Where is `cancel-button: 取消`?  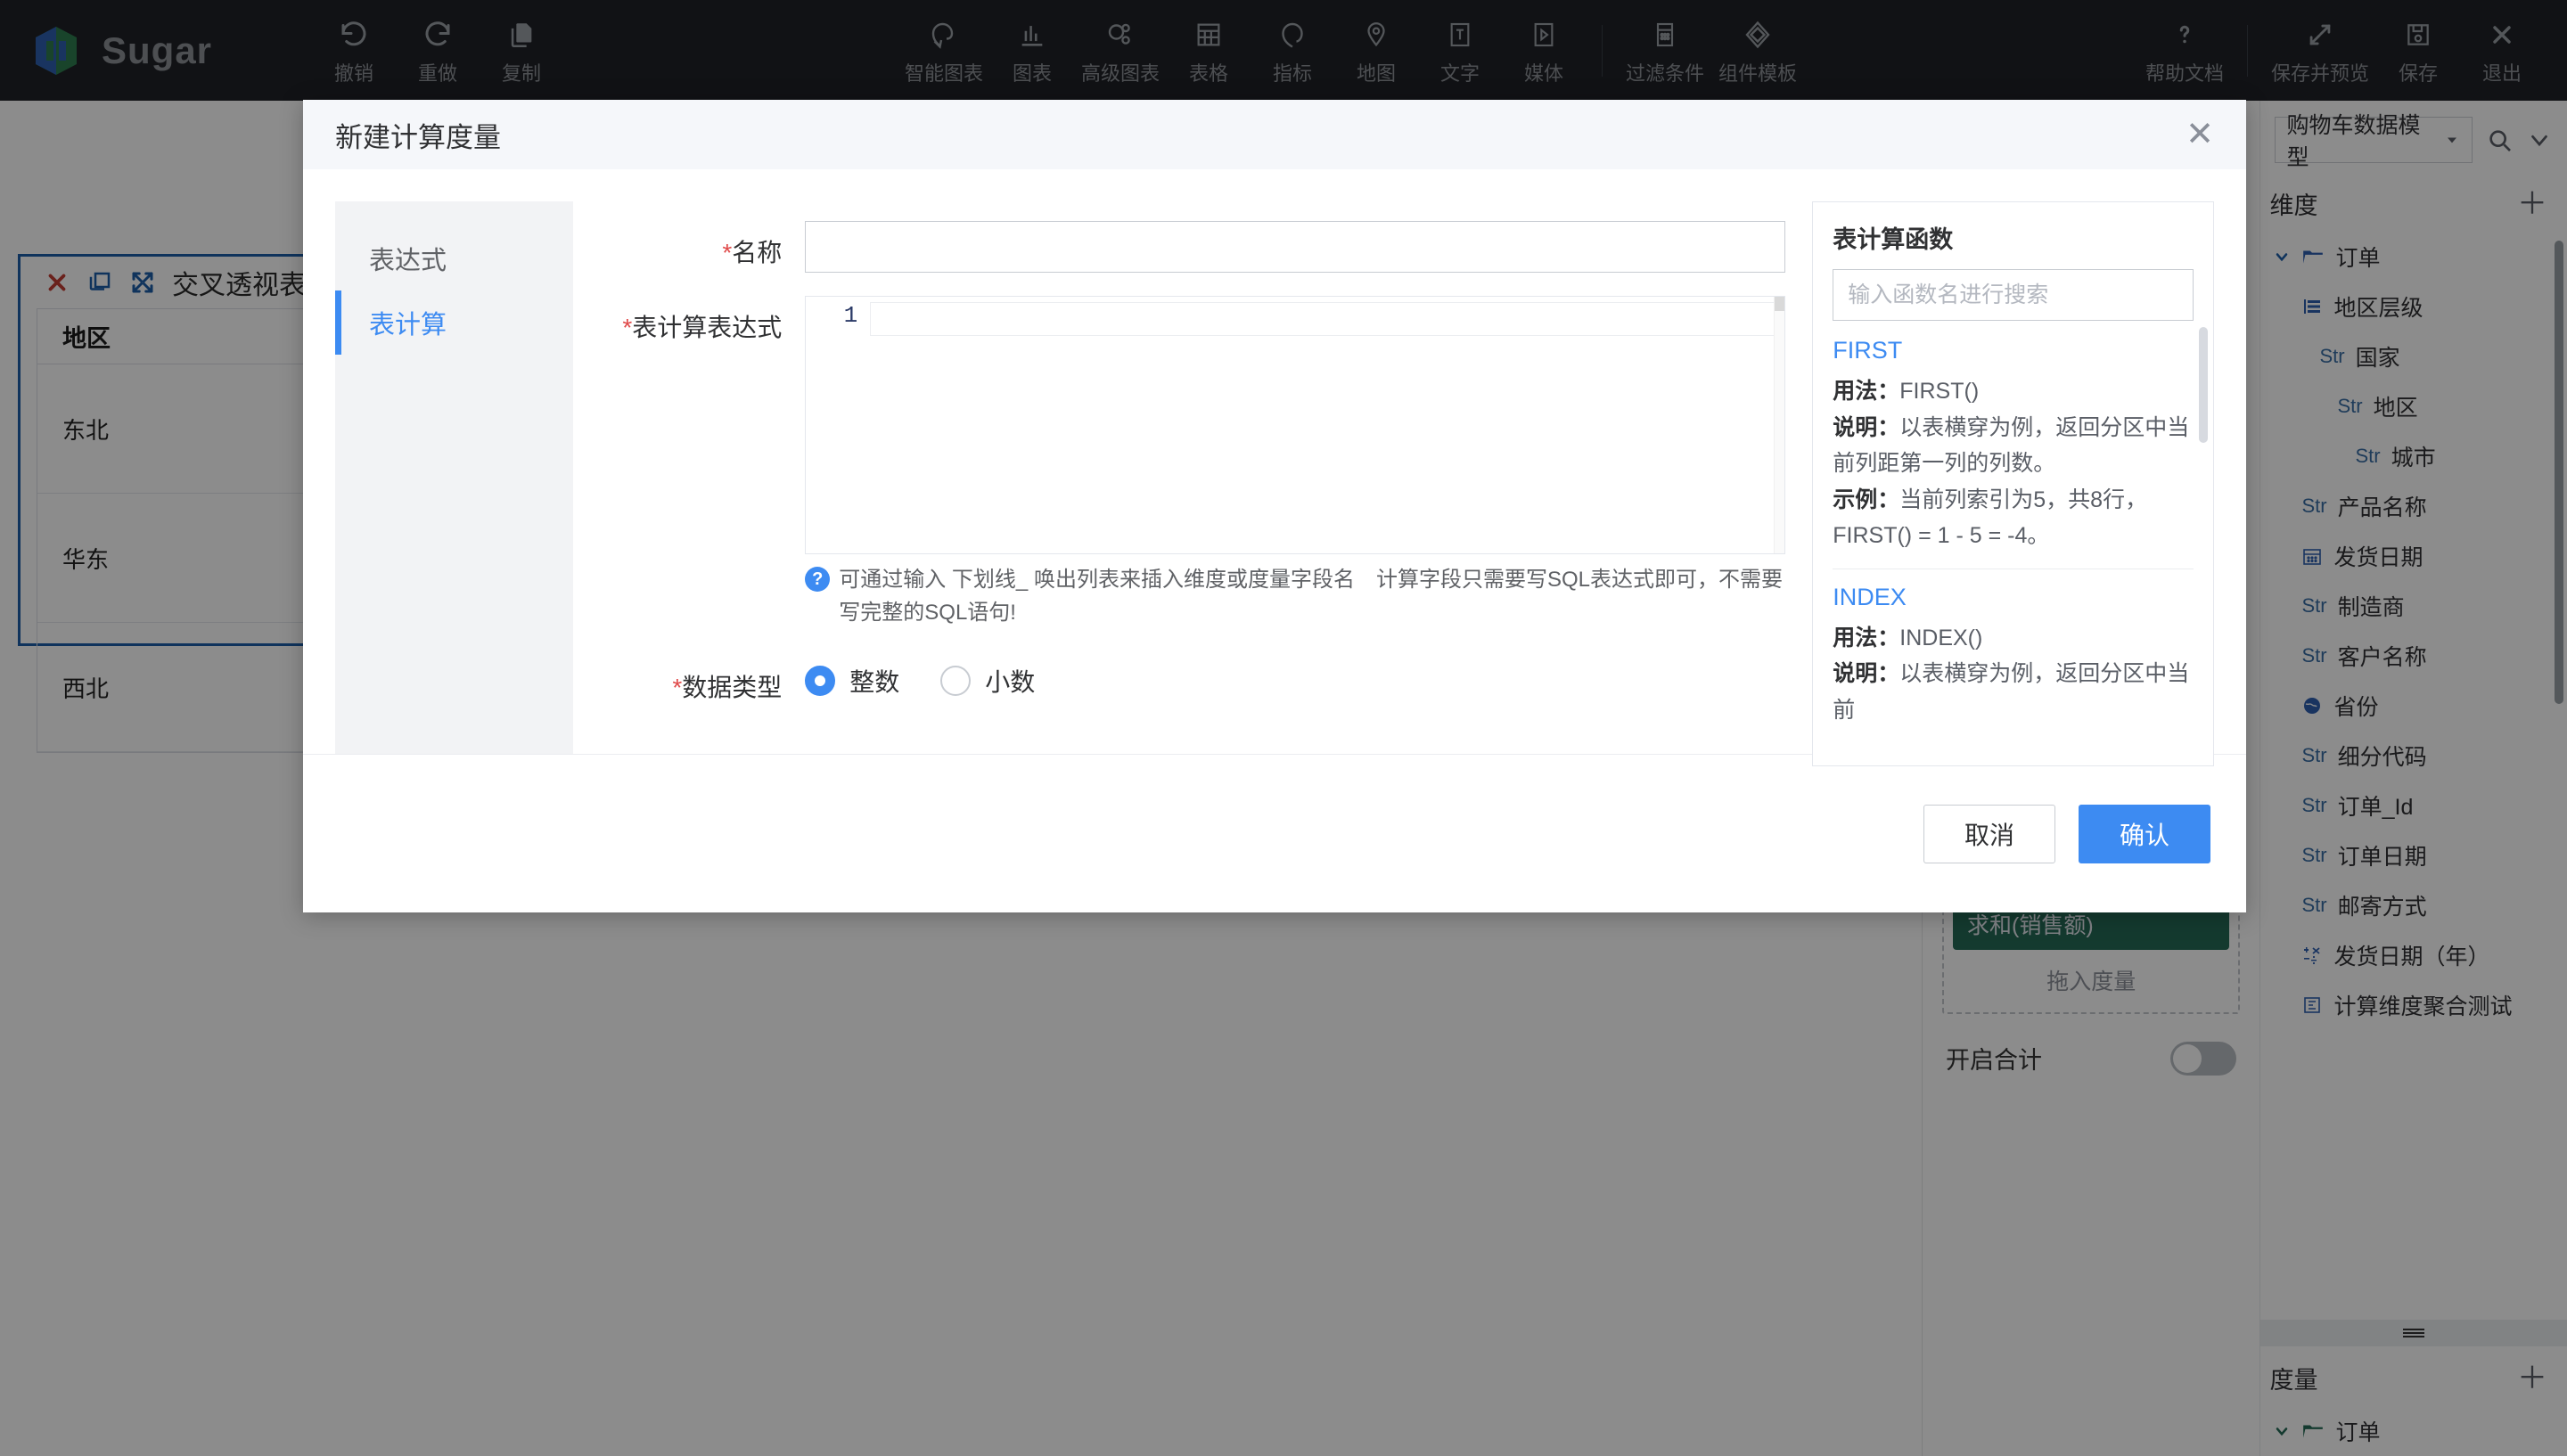
cancel-button: 取消 is located at coordinates (1989, 833).